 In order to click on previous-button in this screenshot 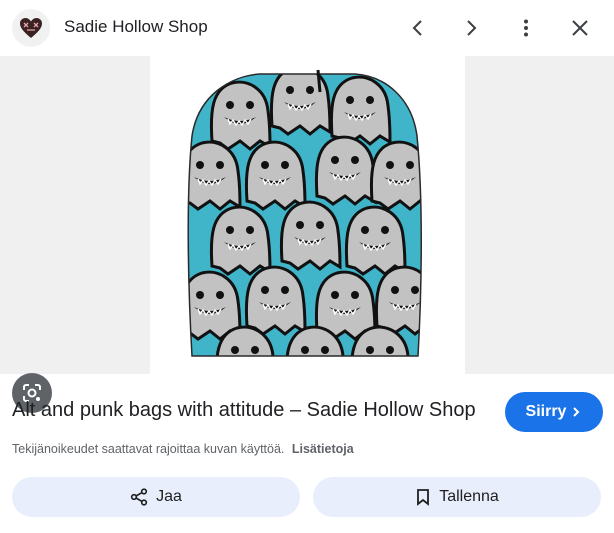, I will do `click(418, 28)`.